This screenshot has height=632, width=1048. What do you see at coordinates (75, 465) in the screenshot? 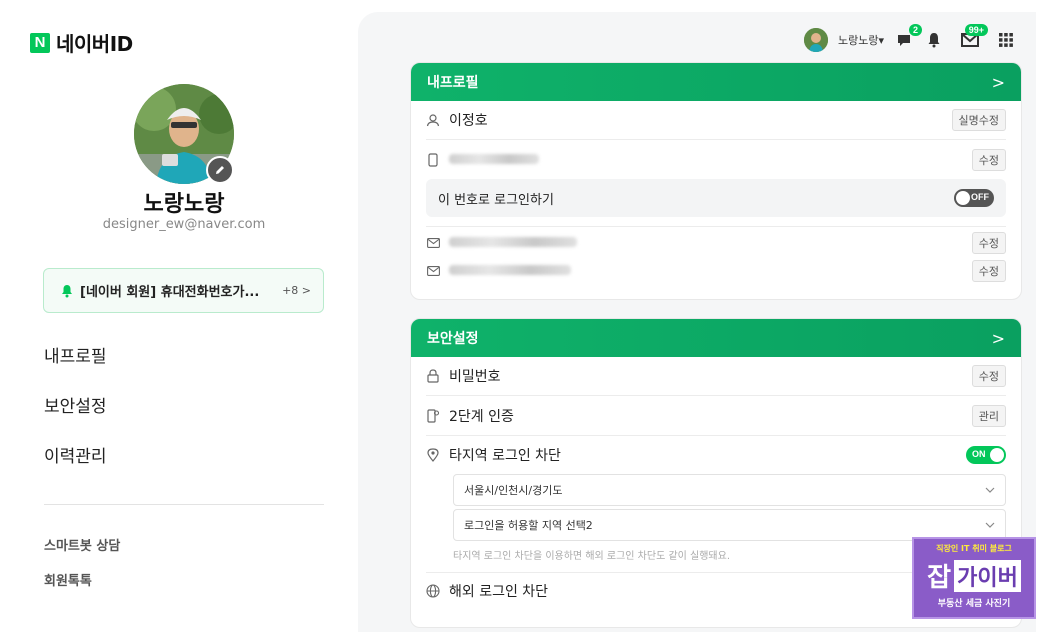
I see `menu-history: 이력관리` at bounding box center [75, 465].